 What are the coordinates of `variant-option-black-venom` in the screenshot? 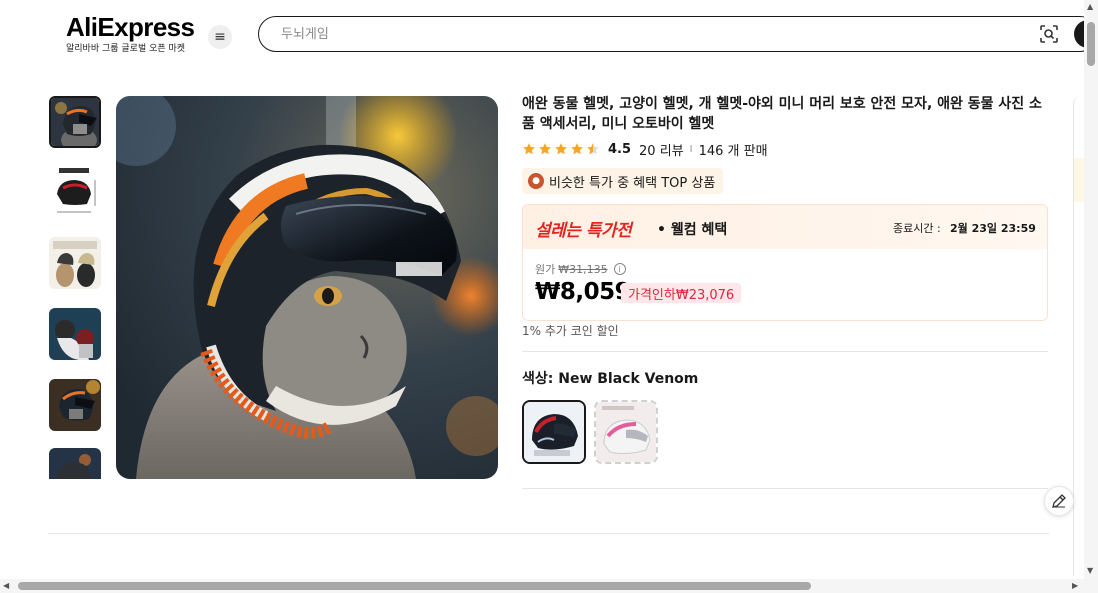 It's located at (554, 432).